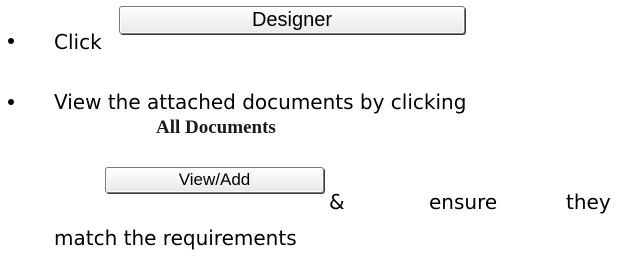 This screenshot has width=623, height=266. I want to click on ampersand: &, so click(337, 202).